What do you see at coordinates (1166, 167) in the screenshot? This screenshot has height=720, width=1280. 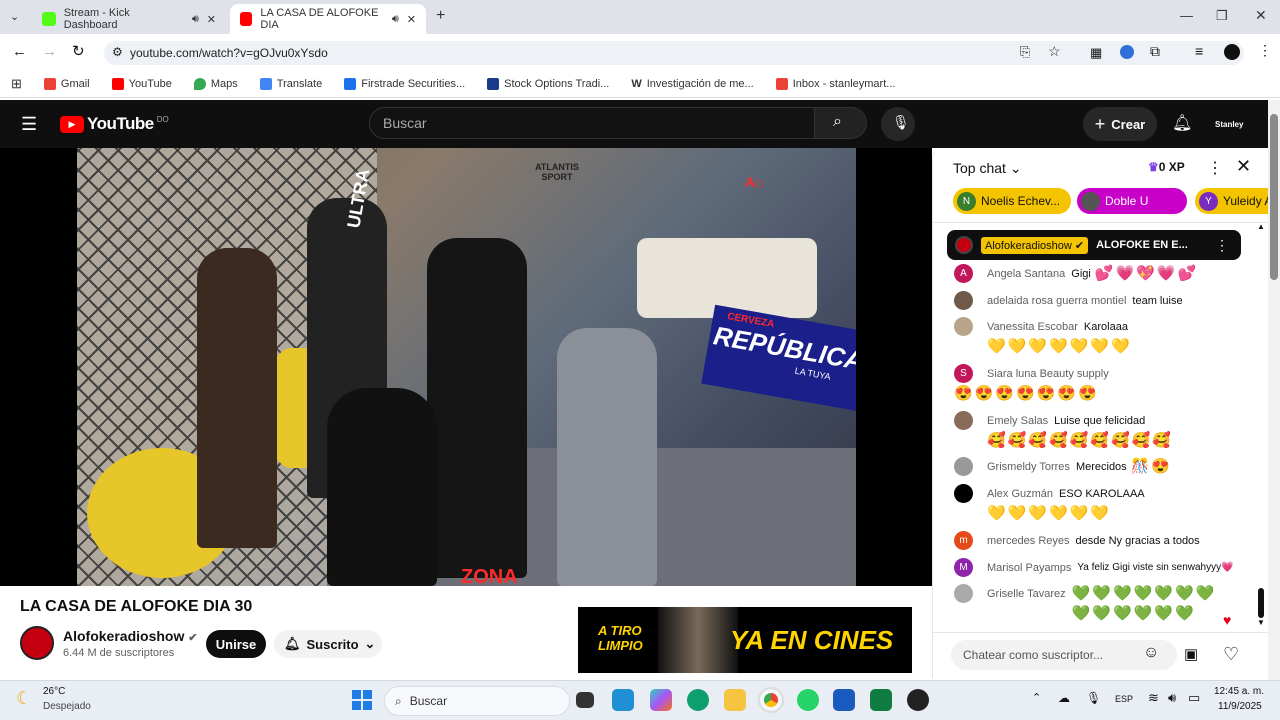 I see `xp-badge: ♛0 XP` at bounding box center [1166, 167].